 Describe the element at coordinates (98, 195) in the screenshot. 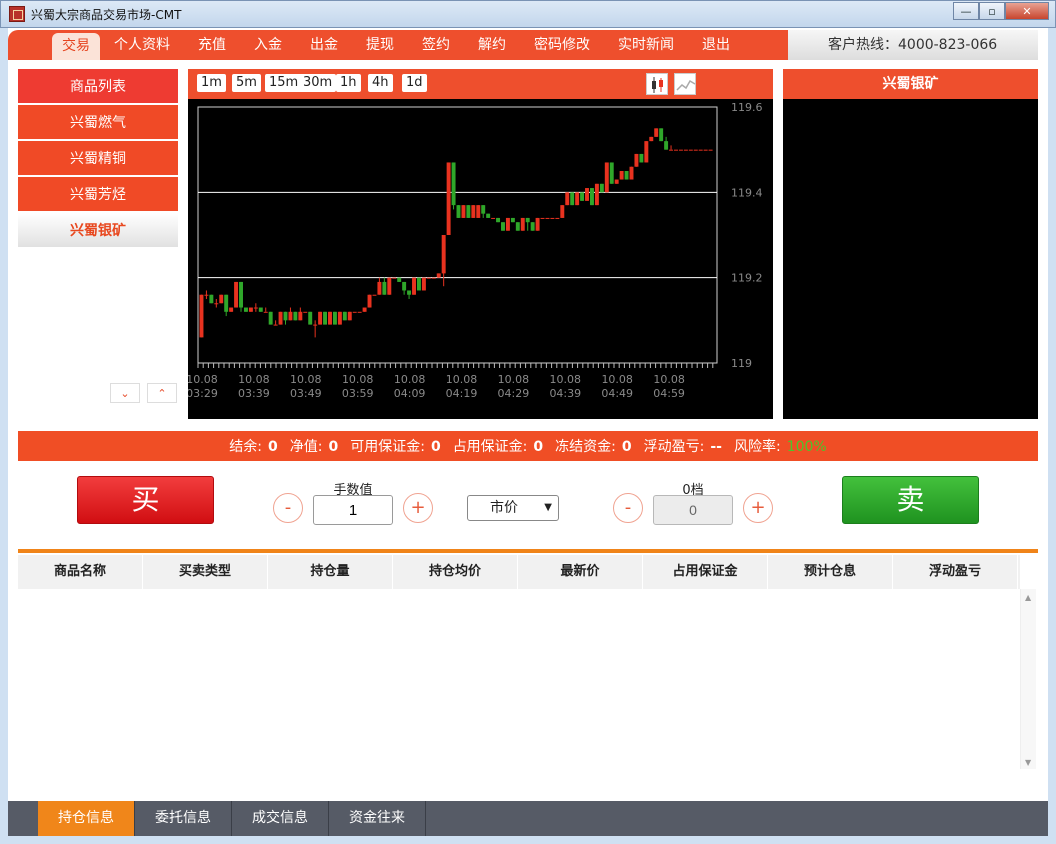

I see `product-item: 兴蜀芳烃` at that location.